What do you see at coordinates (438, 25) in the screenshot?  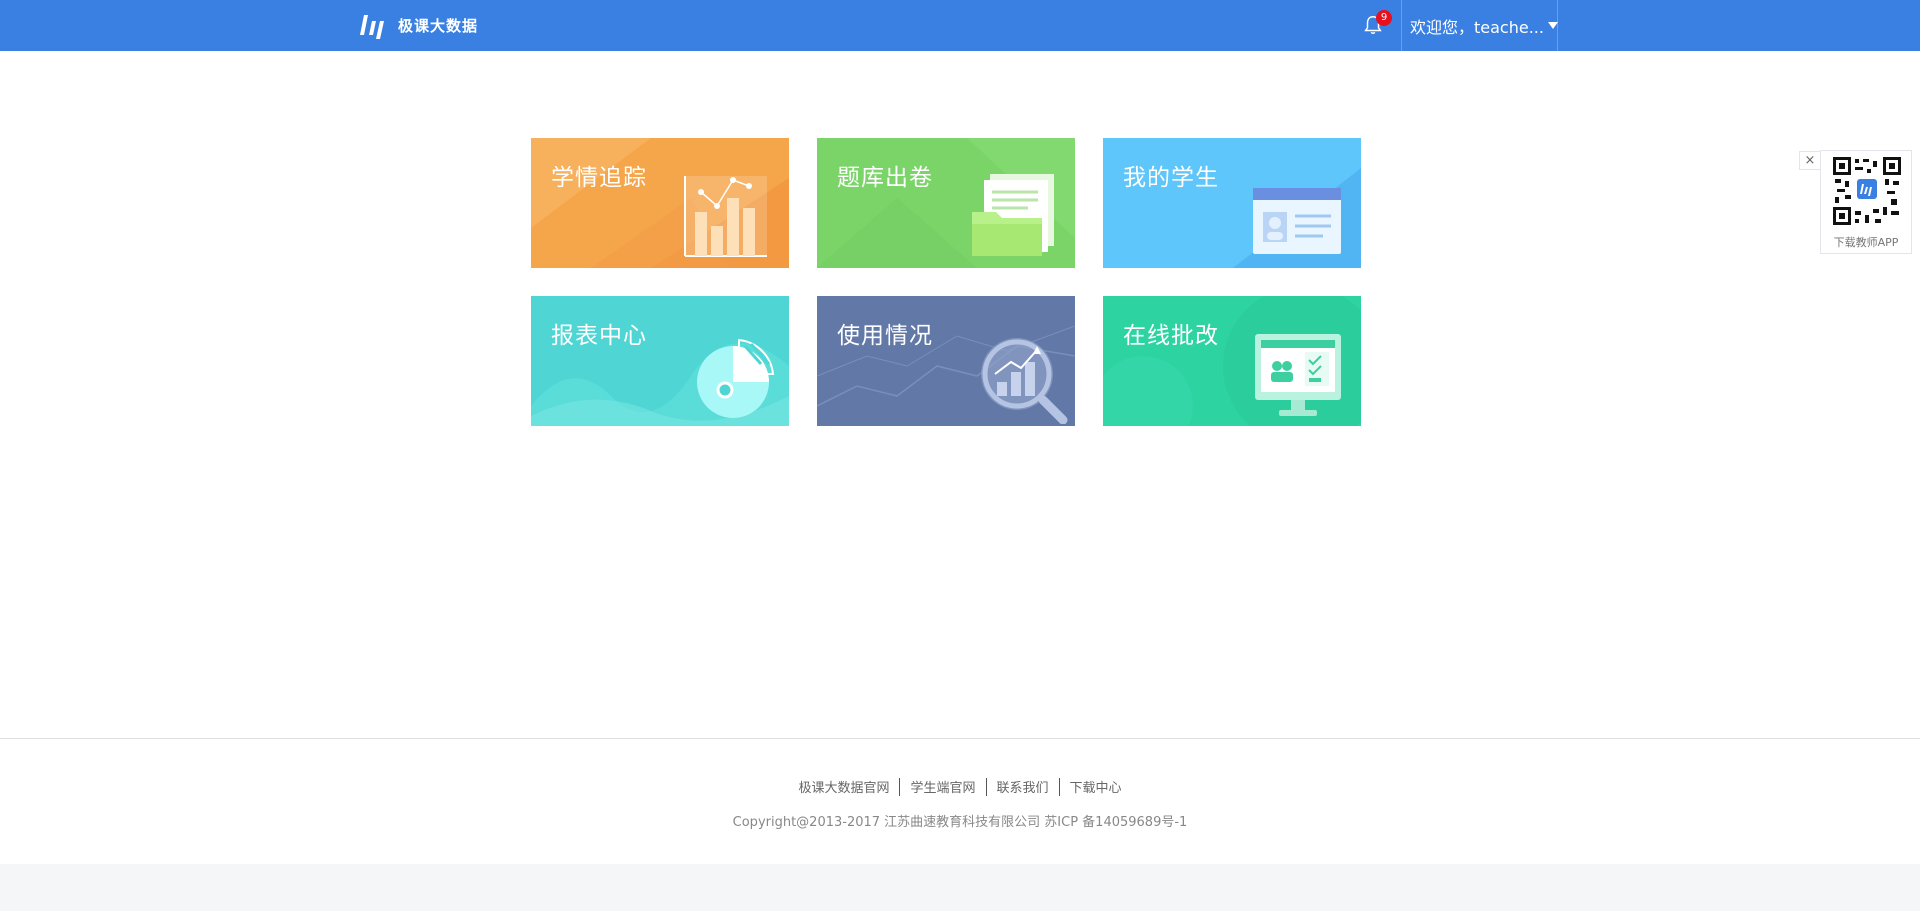 I see `brand-name: 极课大数据` at bounding box center [438, 25].